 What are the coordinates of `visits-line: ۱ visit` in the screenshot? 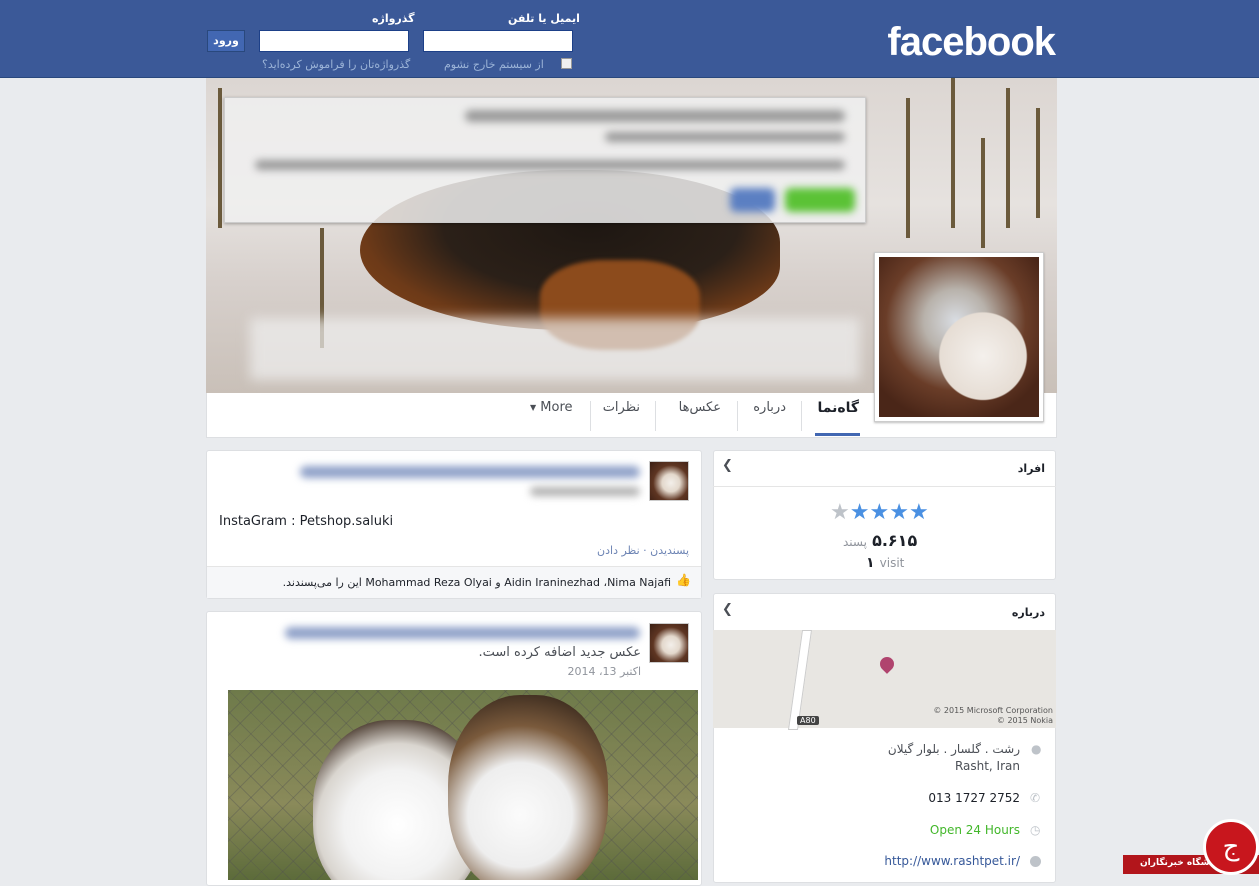 It's located at (885, 561).